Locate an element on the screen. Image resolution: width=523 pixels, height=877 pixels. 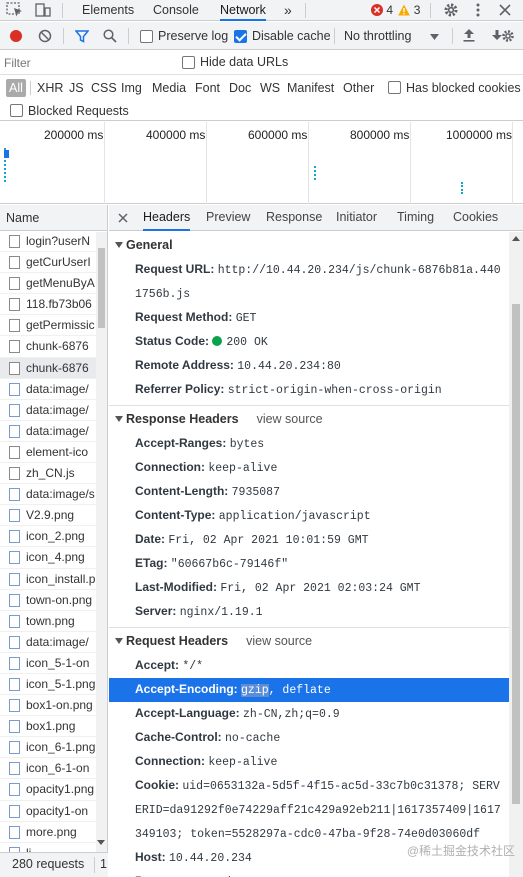
tab-network: Network is located at coordinates (243, 10).